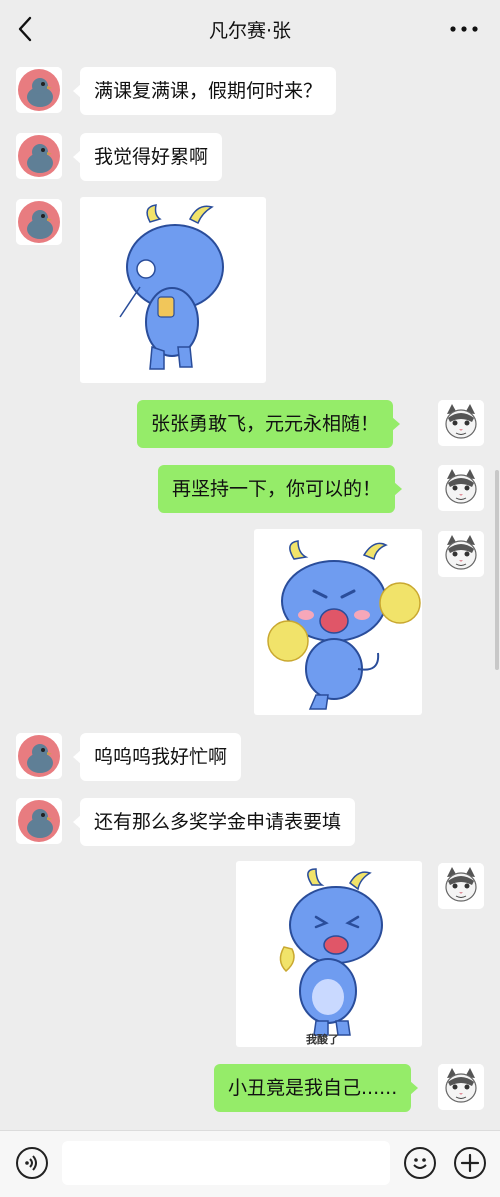  What do you see at coordinates (338, 622) in the screenshot?
I see `sticker-dragon-cheering` at bounding box center [338, 622].